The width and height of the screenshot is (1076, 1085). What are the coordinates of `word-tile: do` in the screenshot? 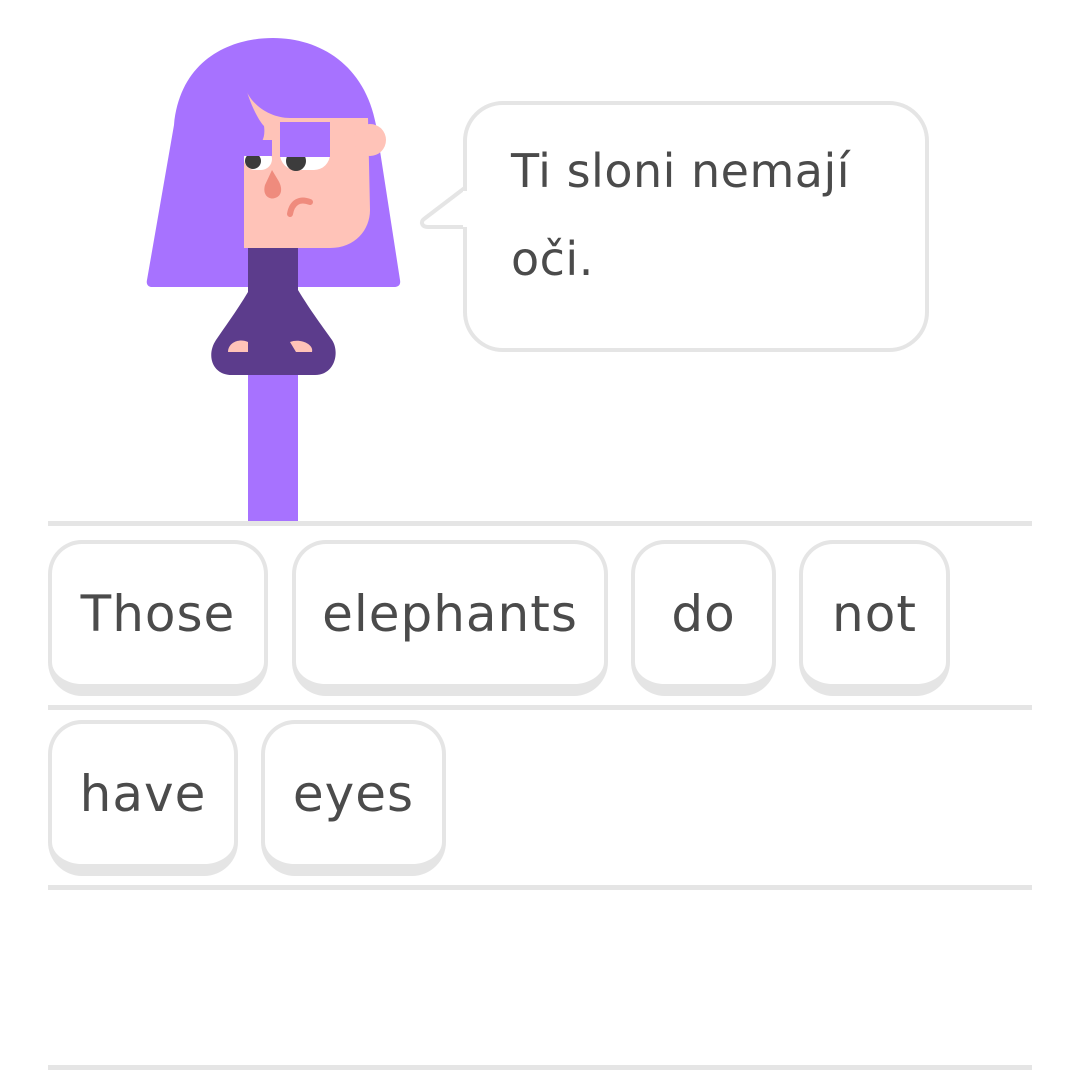 It's located at (703, 618).